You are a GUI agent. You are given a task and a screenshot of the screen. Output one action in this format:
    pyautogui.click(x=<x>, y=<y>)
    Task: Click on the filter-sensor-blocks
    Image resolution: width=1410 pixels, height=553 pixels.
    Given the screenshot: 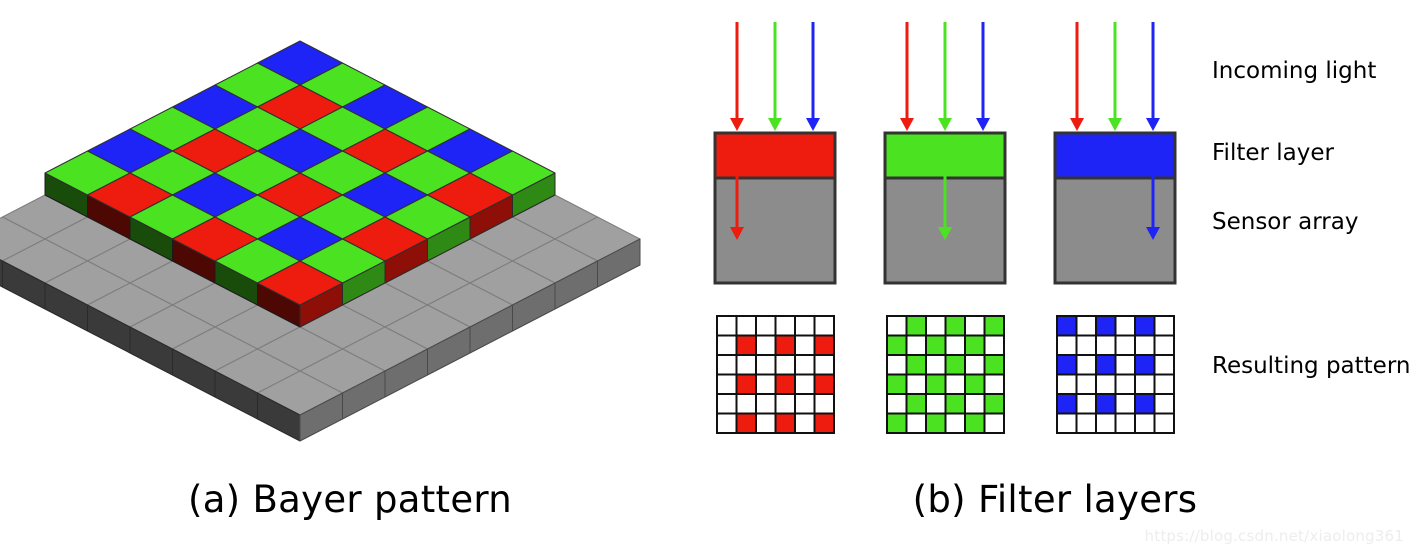 What is the action you would take?
    pyautogui.click(x=945, y=208)
    